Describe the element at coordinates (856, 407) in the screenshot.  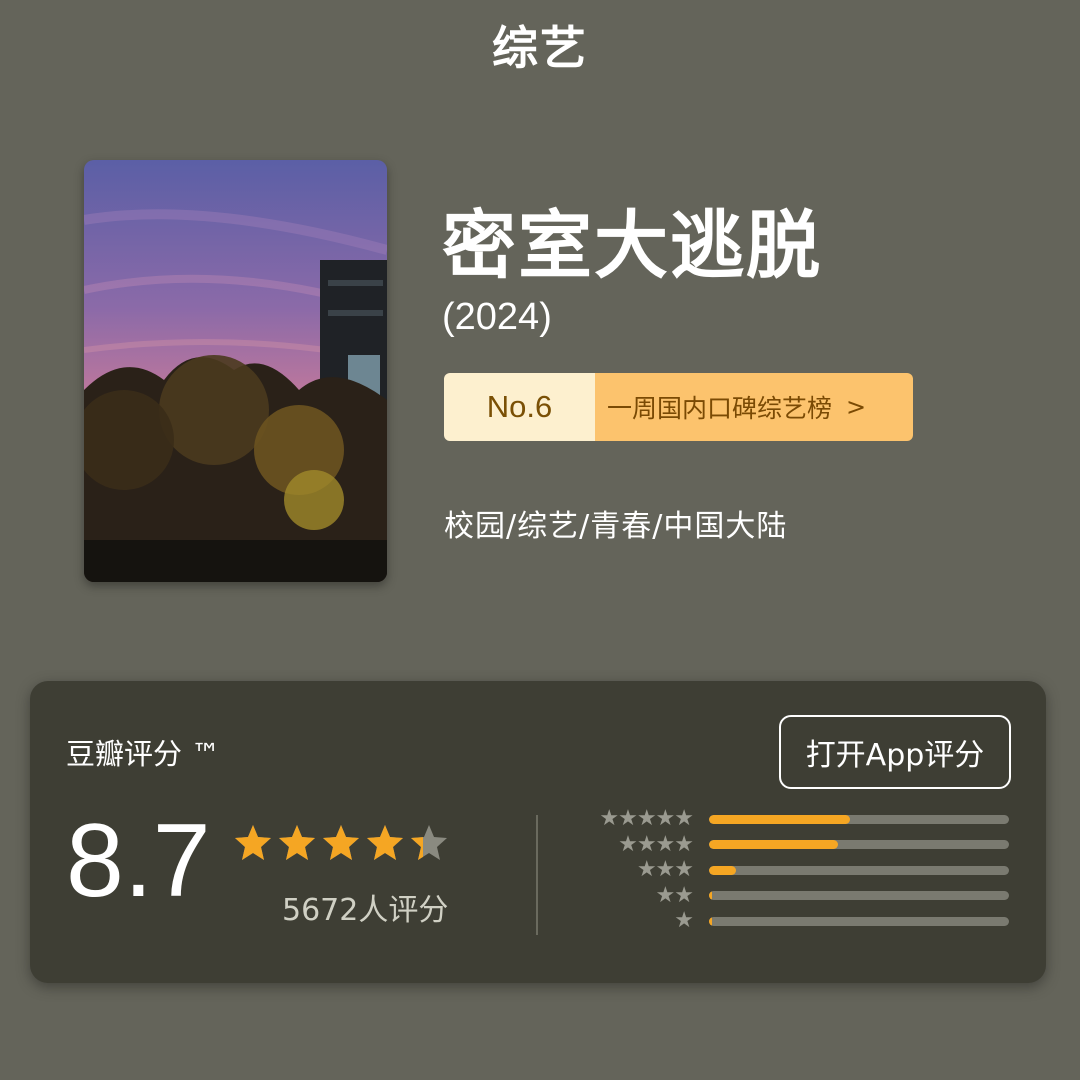
I see `chevron-right-icon: >` at that location.